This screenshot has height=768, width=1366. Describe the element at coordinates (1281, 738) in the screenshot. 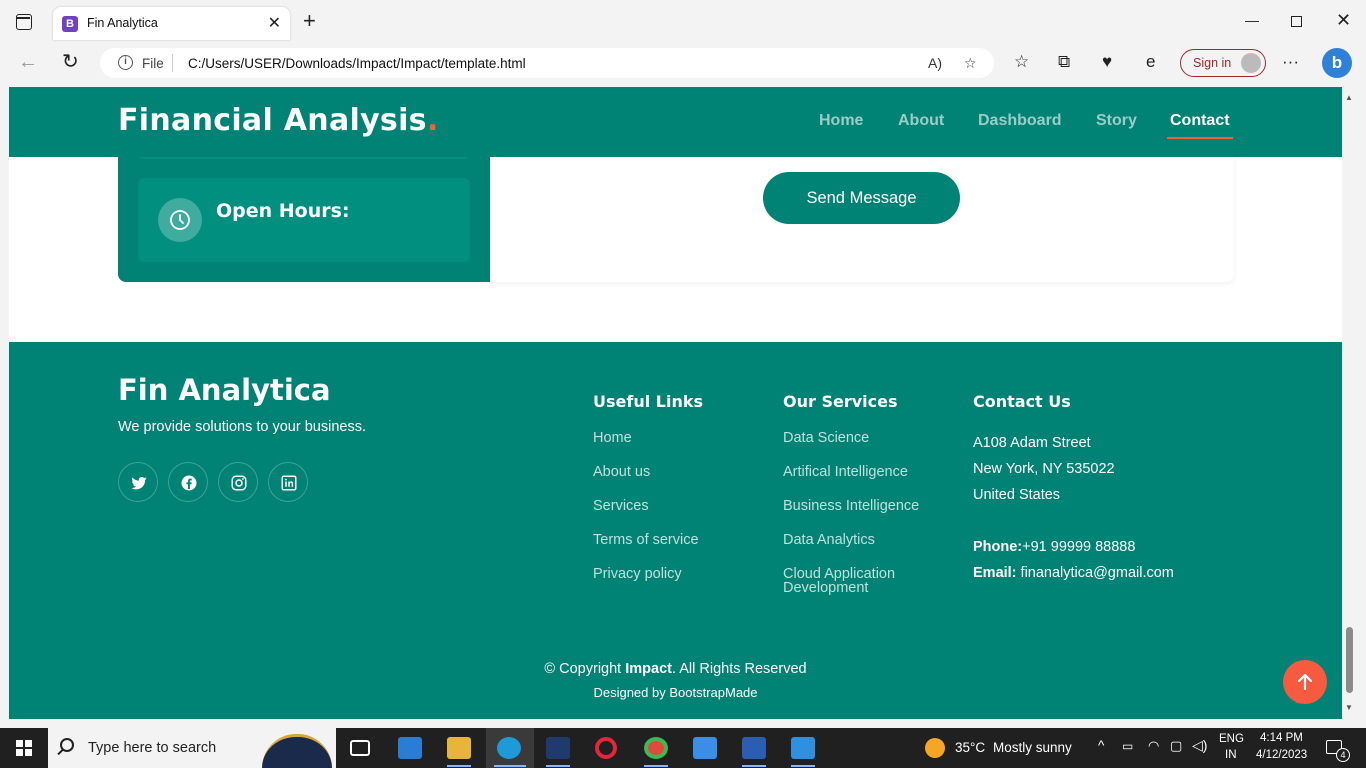

I see `clock-time: 4:14 PM` at that location.